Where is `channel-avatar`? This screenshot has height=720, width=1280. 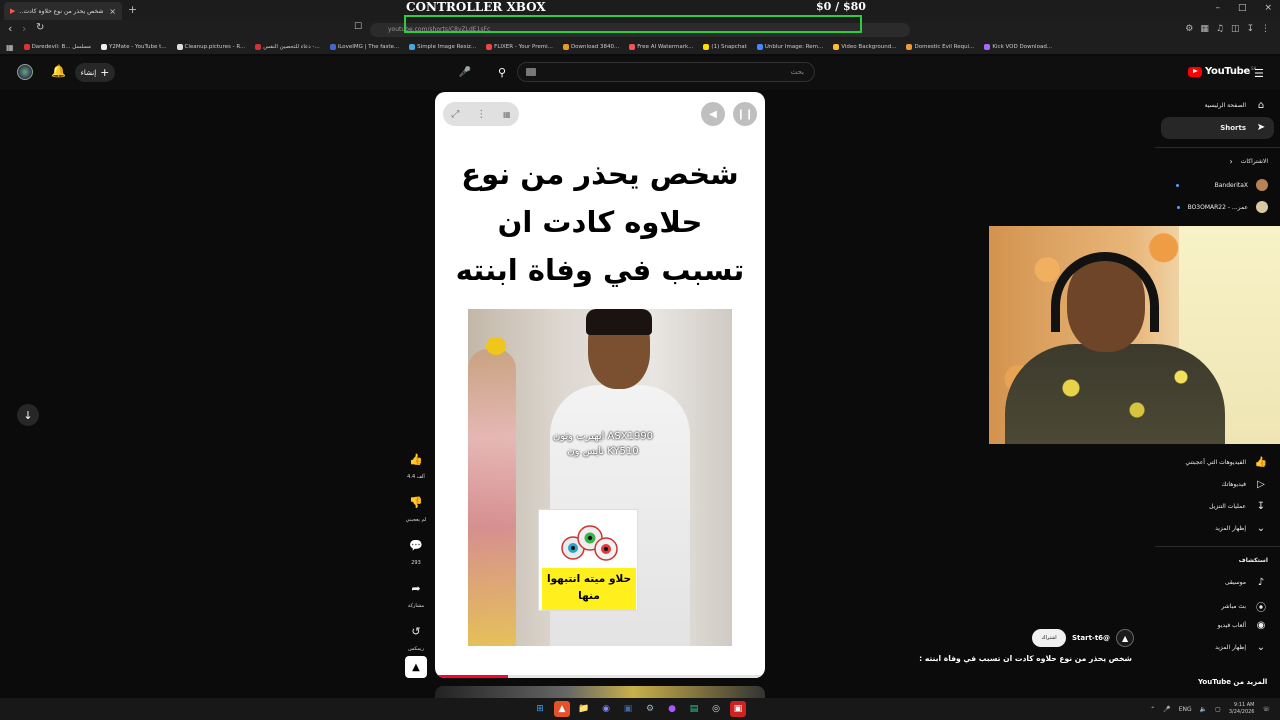
channel-avatar is located at coordinates (1262, 185).